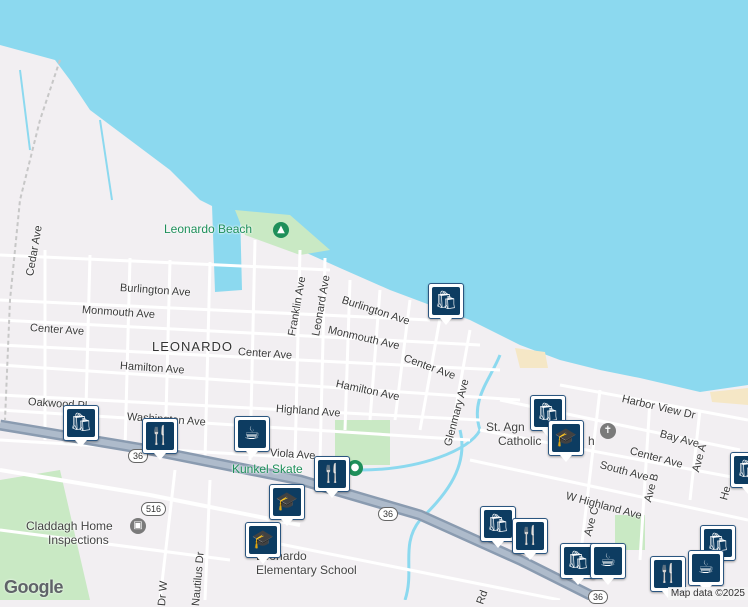  What do you see at coordinates (192, 346) in the screenshot?
I see `area-label: LEONARDO` at bounding box center [192, 346].